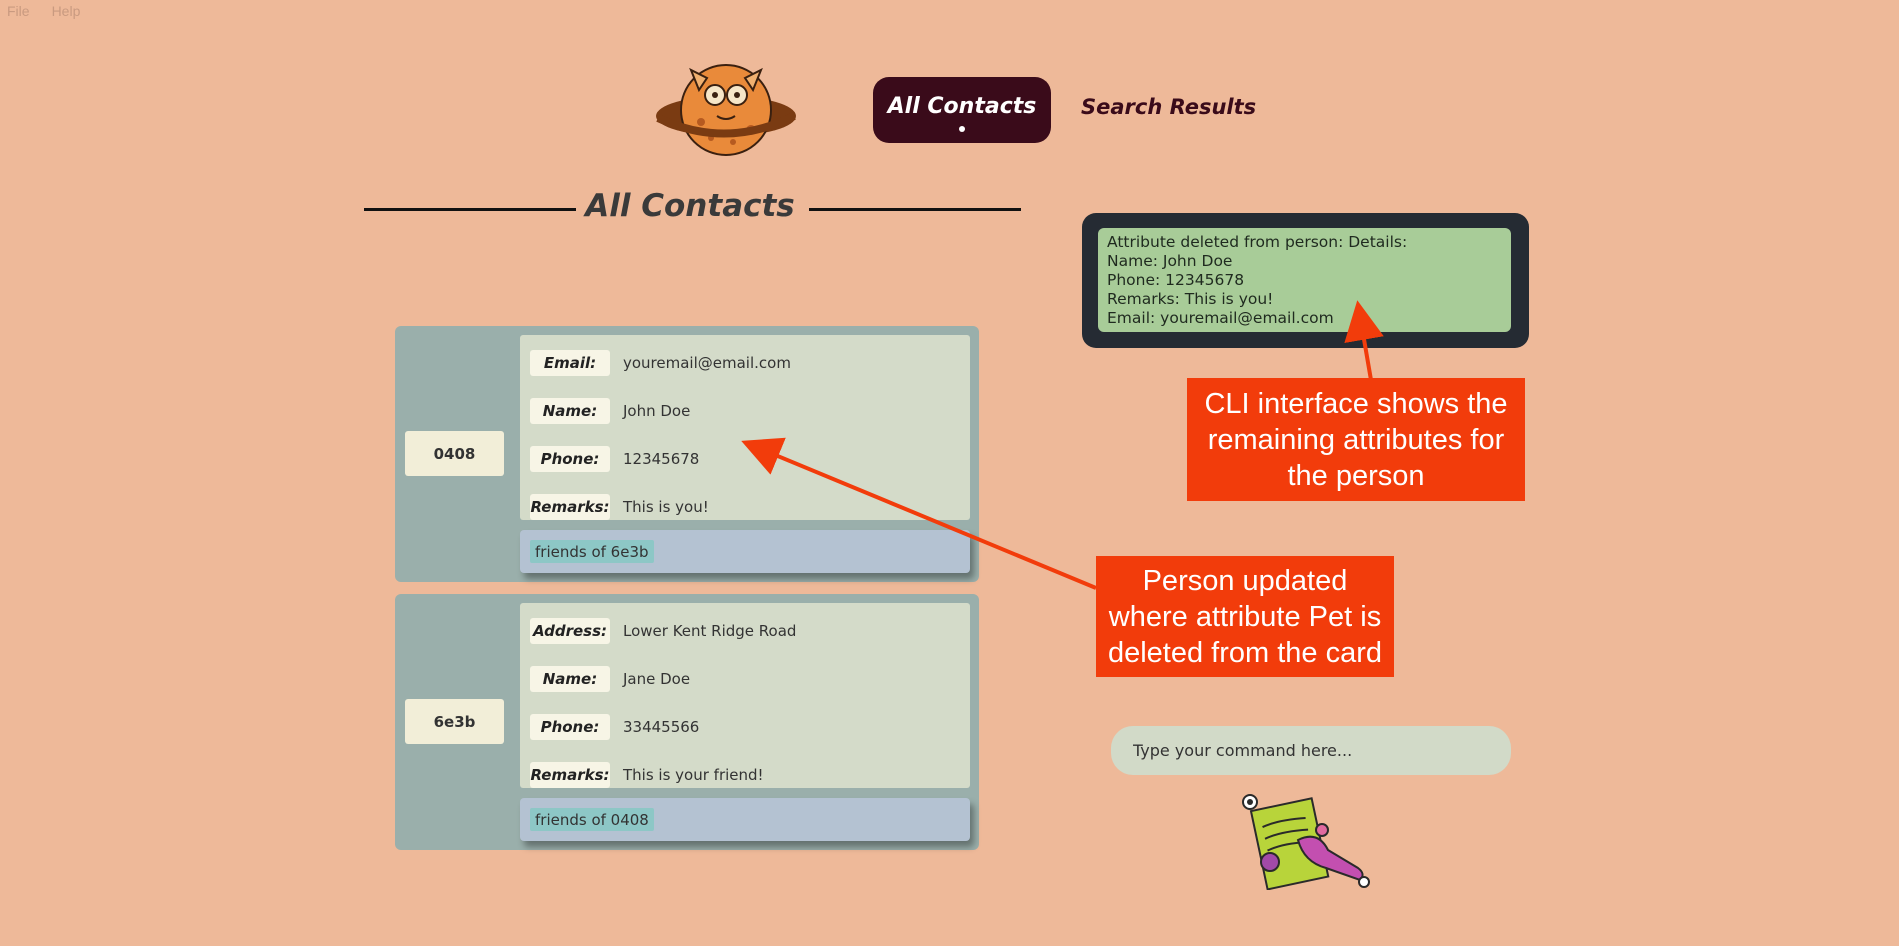 The image size is (1899, 946). What do you see at coordinates (1356, 475) in the screenshot?
I see `callout-line: the person` at bounding box center [1356, 475].